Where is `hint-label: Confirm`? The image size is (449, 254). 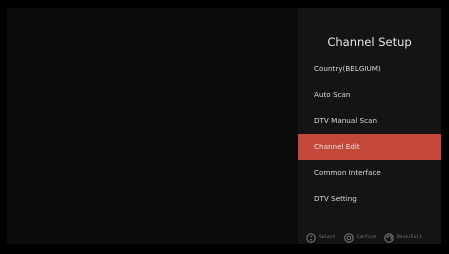
hint-label: Confirm is located at coordinates (366, 237).